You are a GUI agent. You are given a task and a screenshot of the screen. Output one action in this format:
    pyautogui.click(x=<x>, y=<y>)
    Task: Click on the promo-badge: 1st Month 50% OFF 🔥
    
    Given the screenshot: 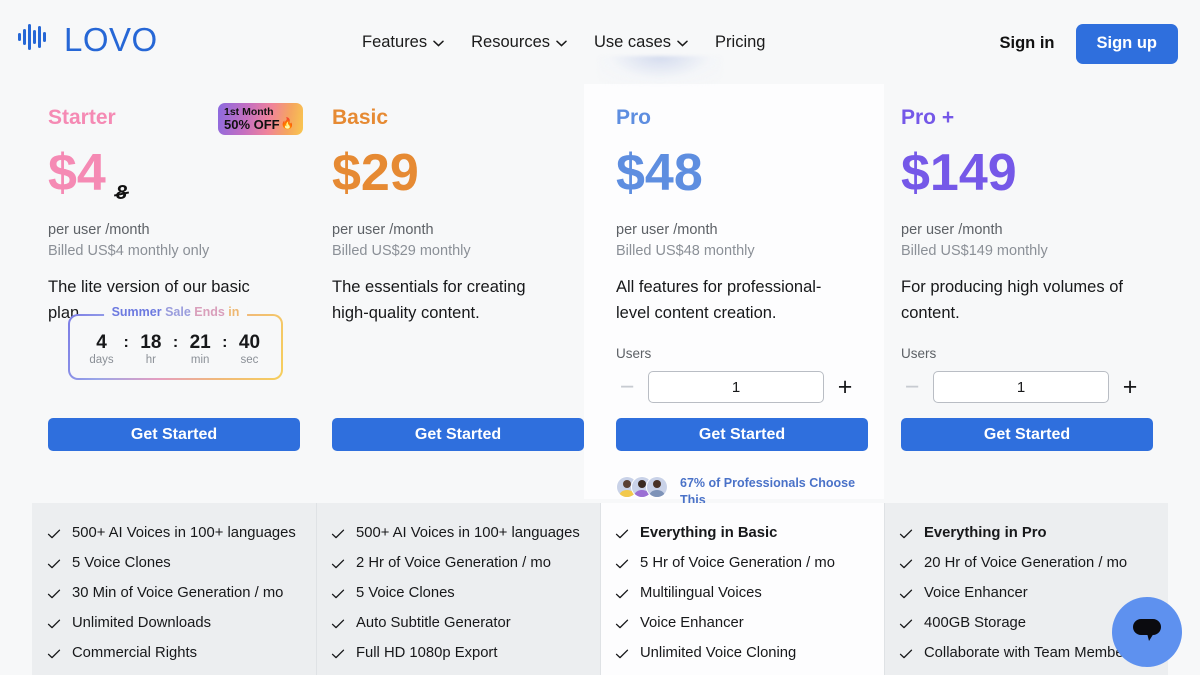 What is the action you would take?
    pyautogui.click(x=260, y=119)
    